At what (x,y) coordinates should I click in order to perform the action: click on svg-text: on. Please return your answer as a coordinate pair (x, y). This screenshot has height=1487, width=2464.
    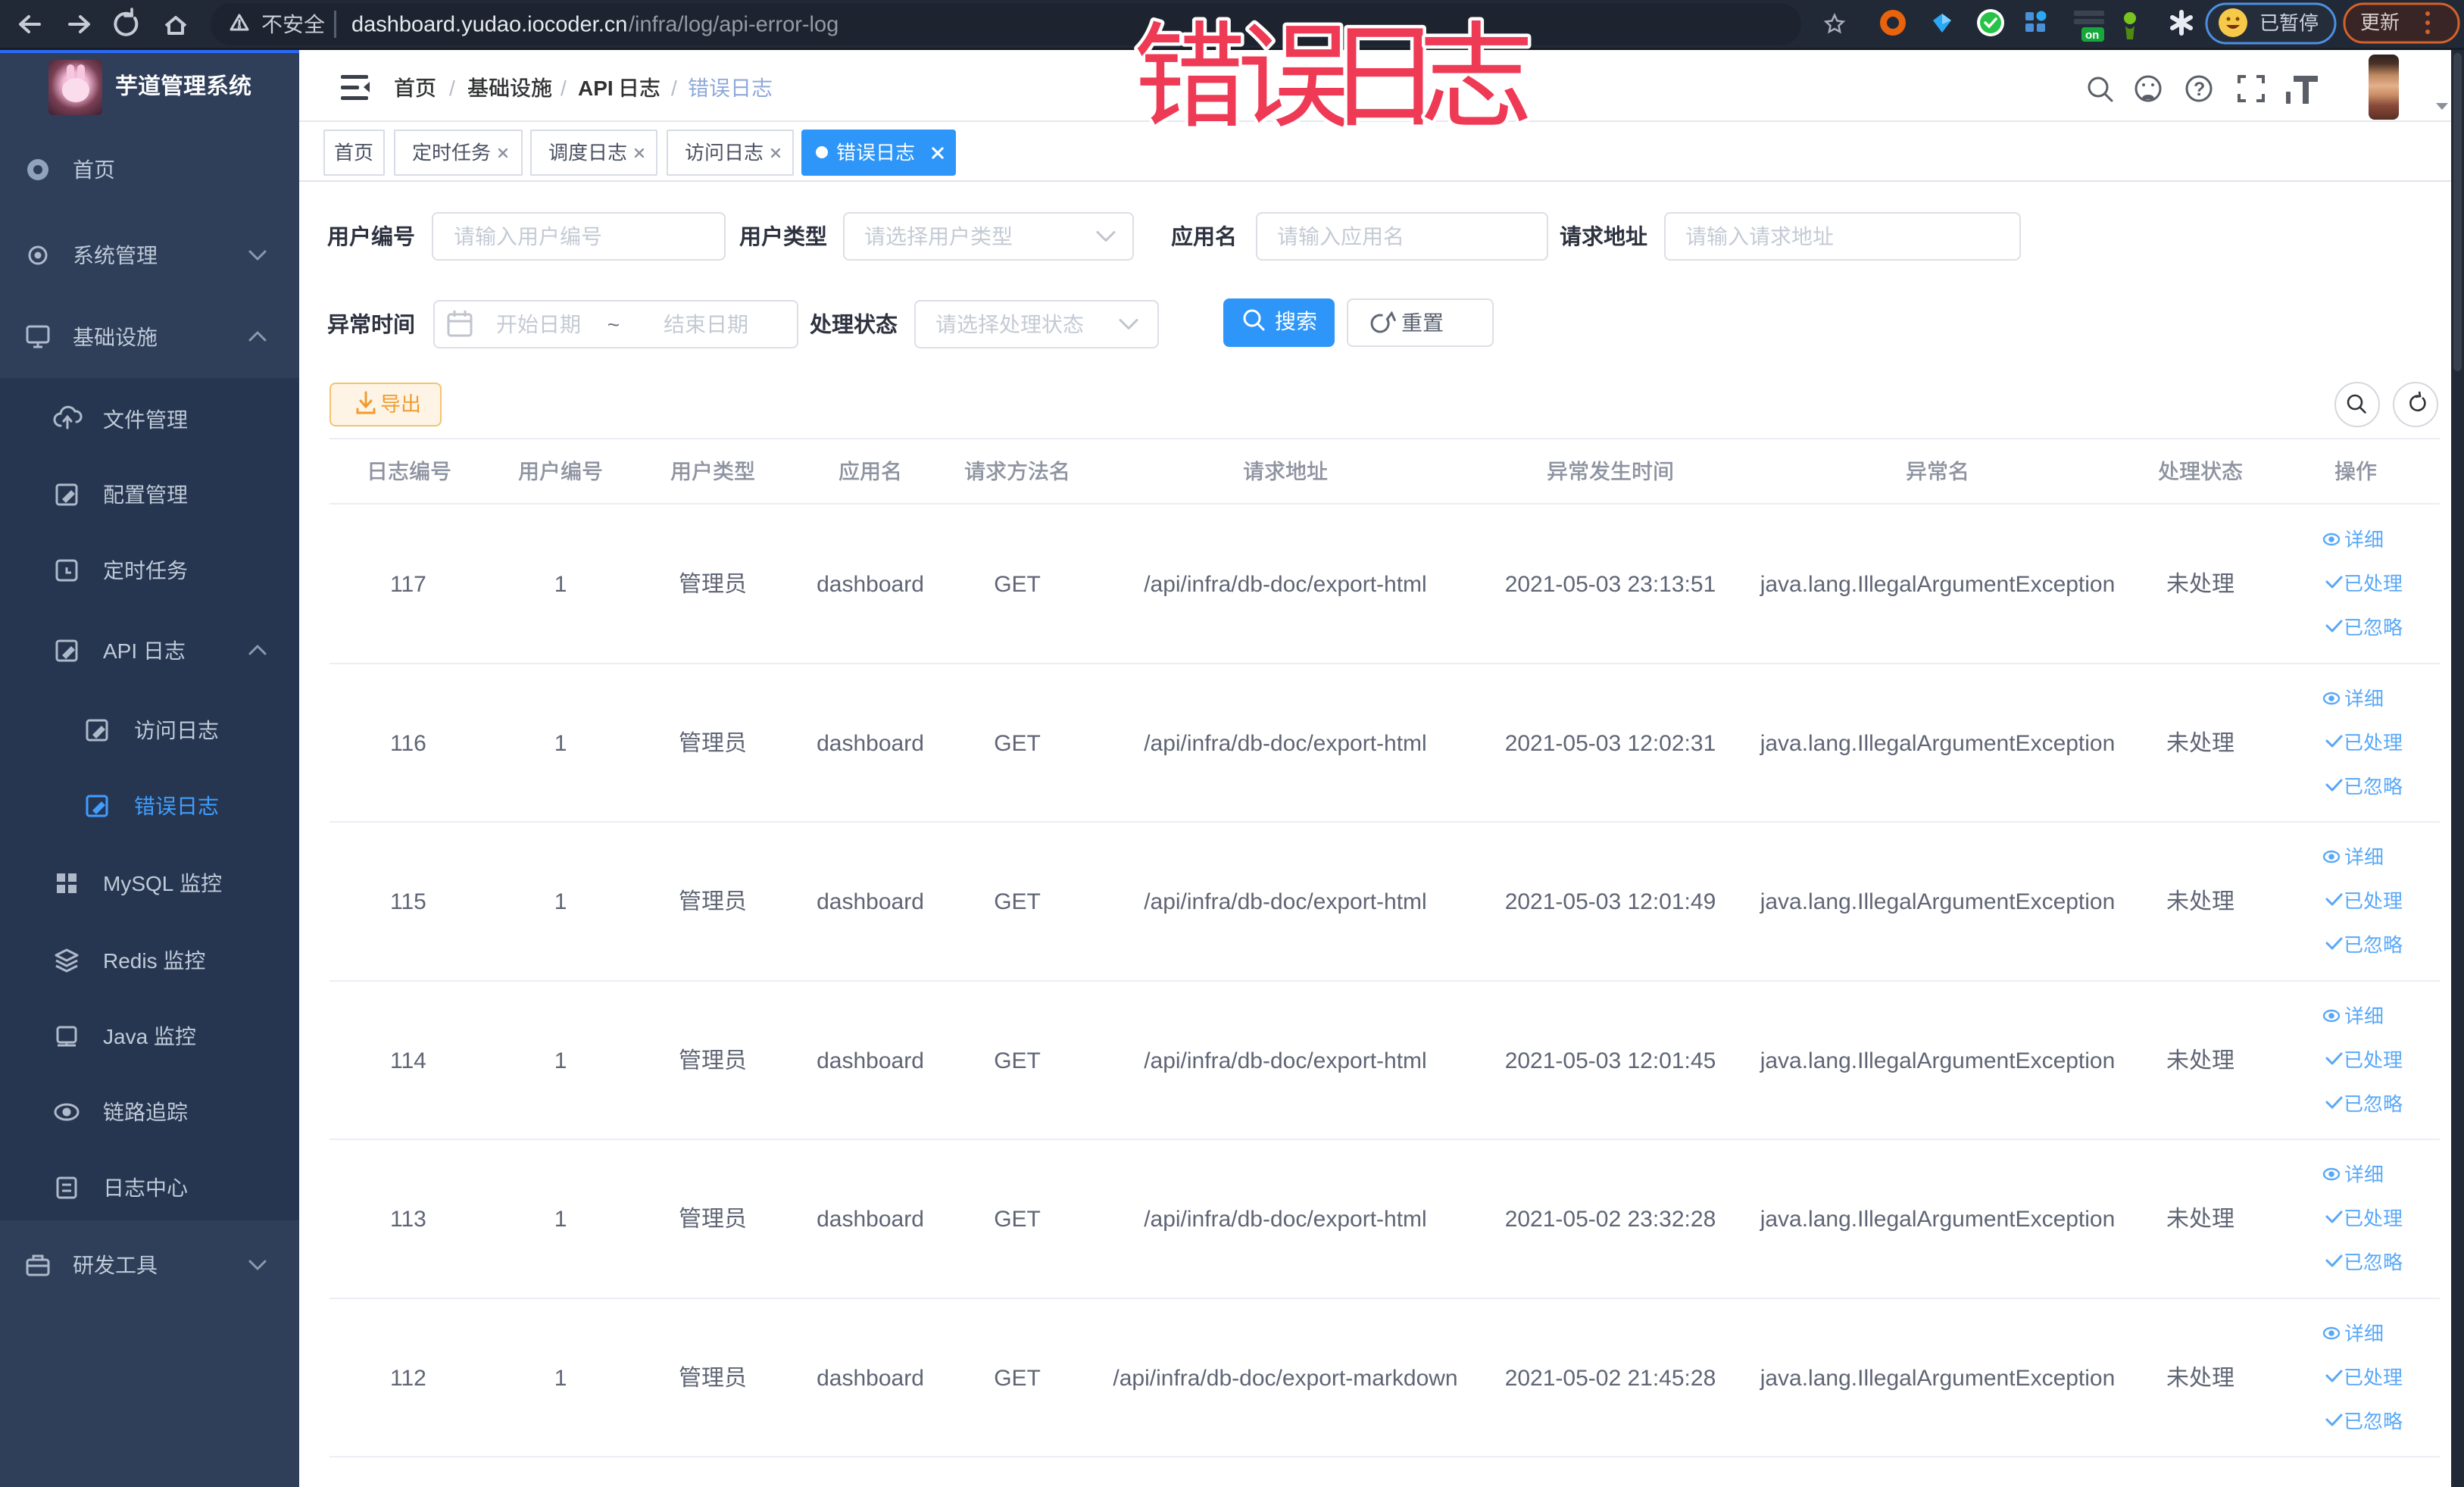
    Looking at the image, I should click on (2092, 35).